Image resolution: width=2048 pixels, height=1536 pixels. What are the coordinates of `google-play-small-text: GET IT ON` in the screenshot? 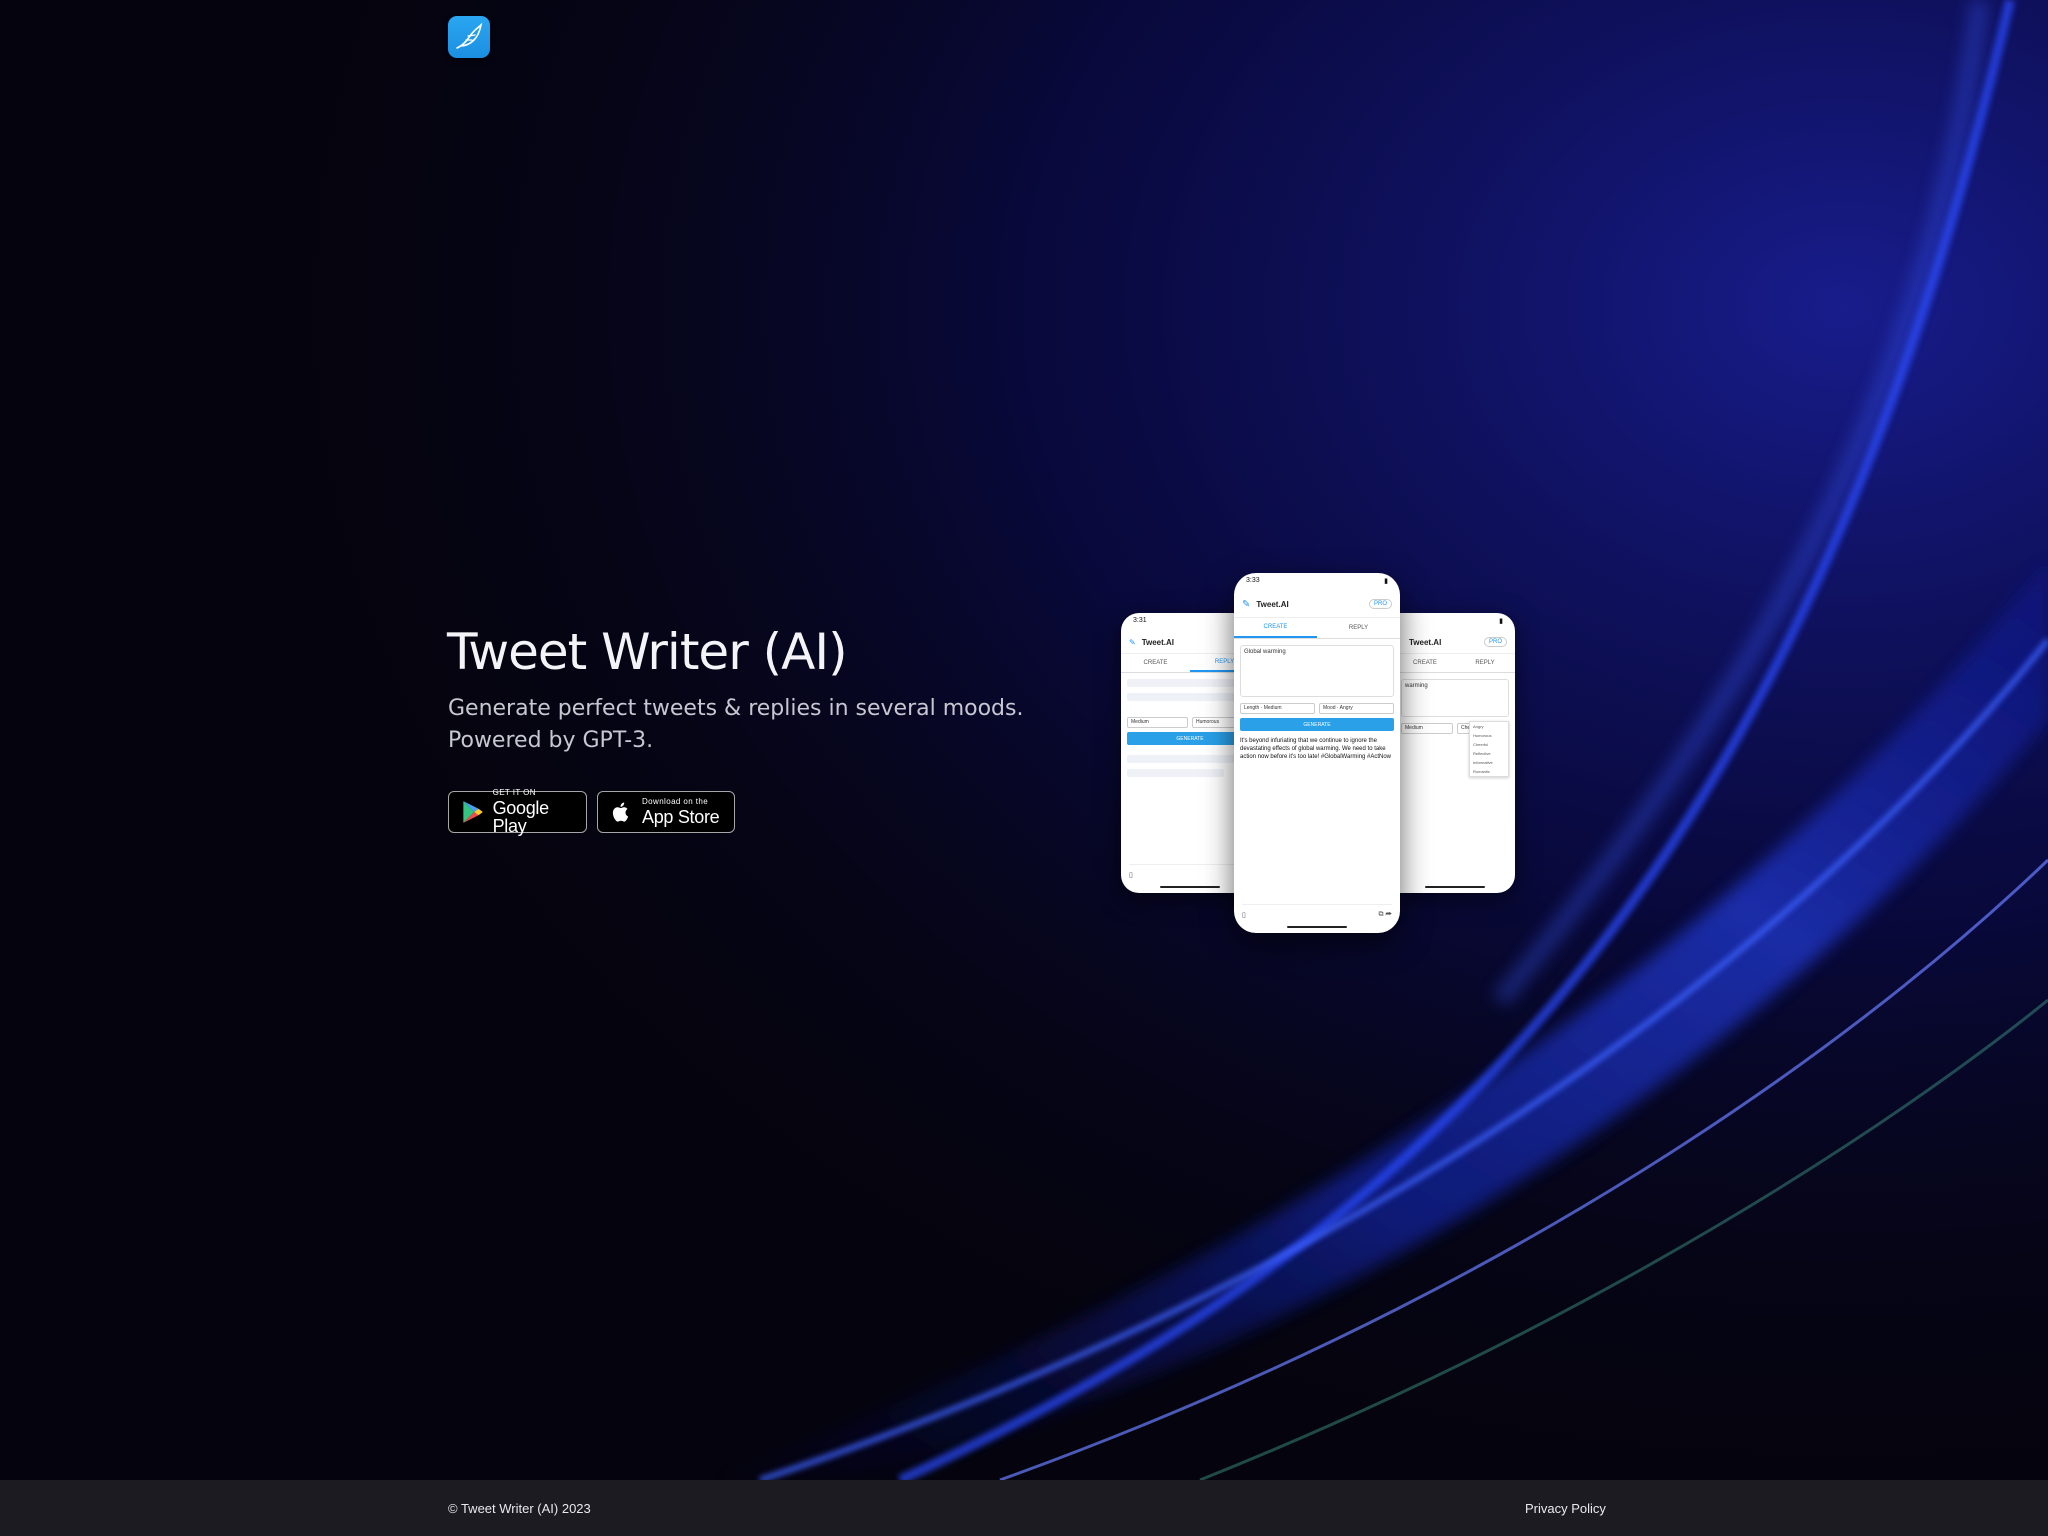 It's located at (514, 792).